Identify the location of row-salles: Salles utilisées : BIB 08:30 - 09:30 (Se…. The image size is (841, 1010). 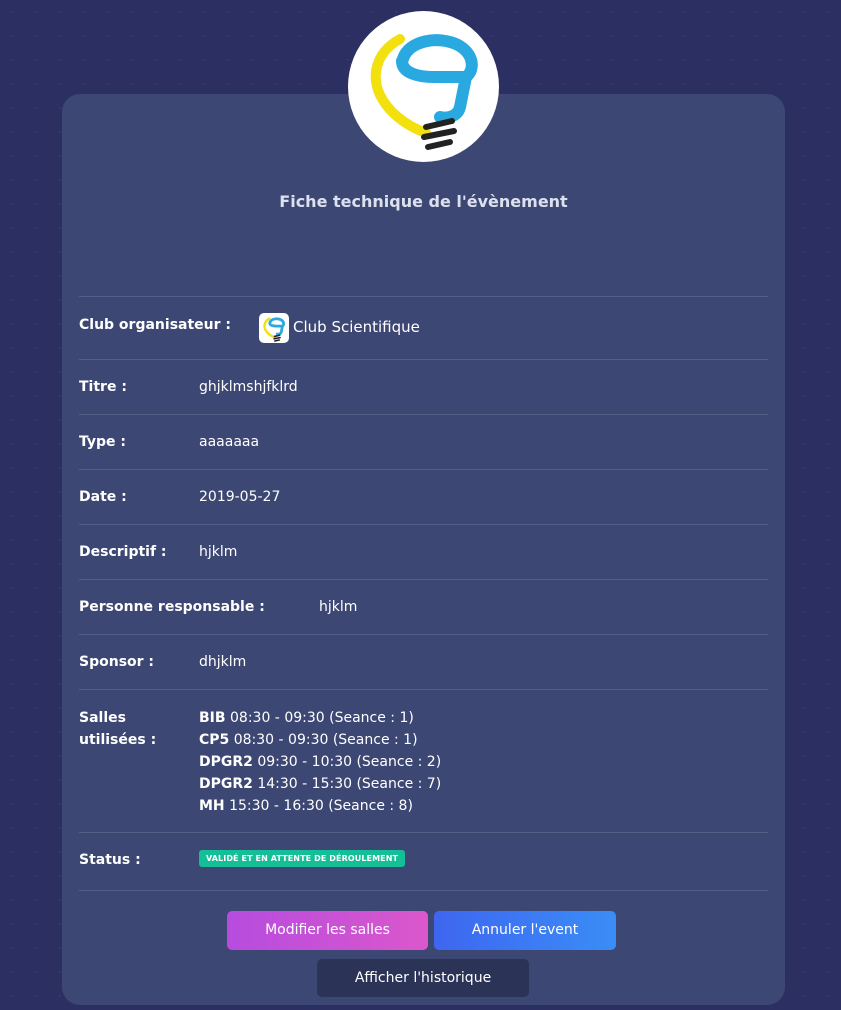
(423, 761).